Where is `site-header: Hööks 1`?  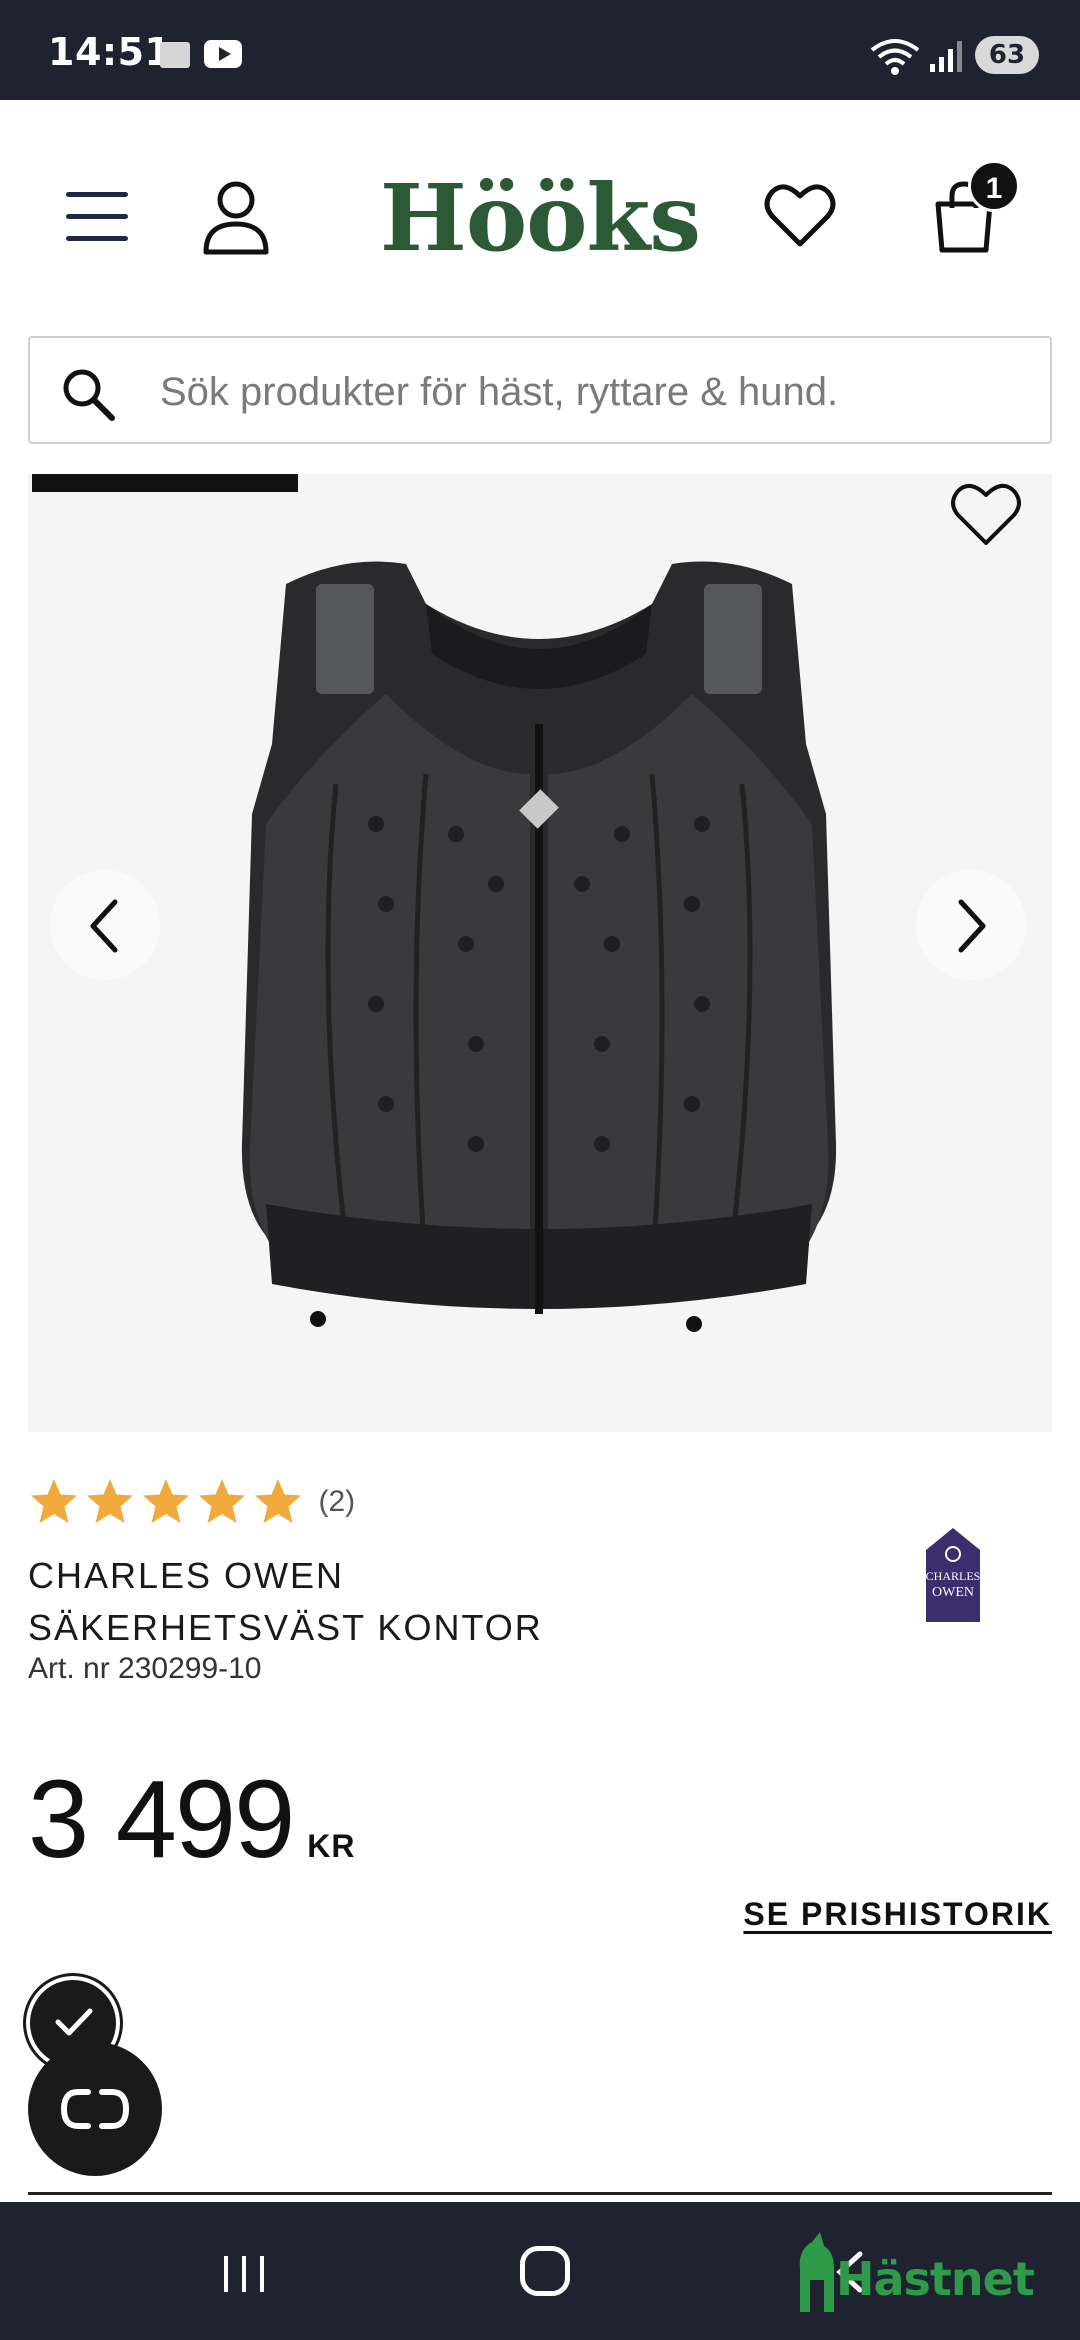 site-header: Hööks 1 is located at coordinates (540, 215).